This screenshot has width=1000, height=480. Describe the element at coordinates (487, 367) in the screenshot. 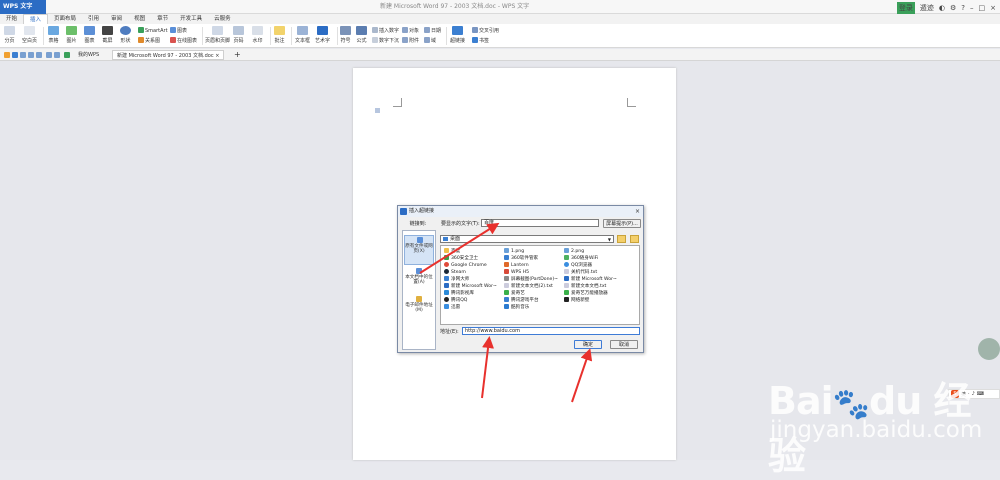

I see `arrow-to-address` at that location.